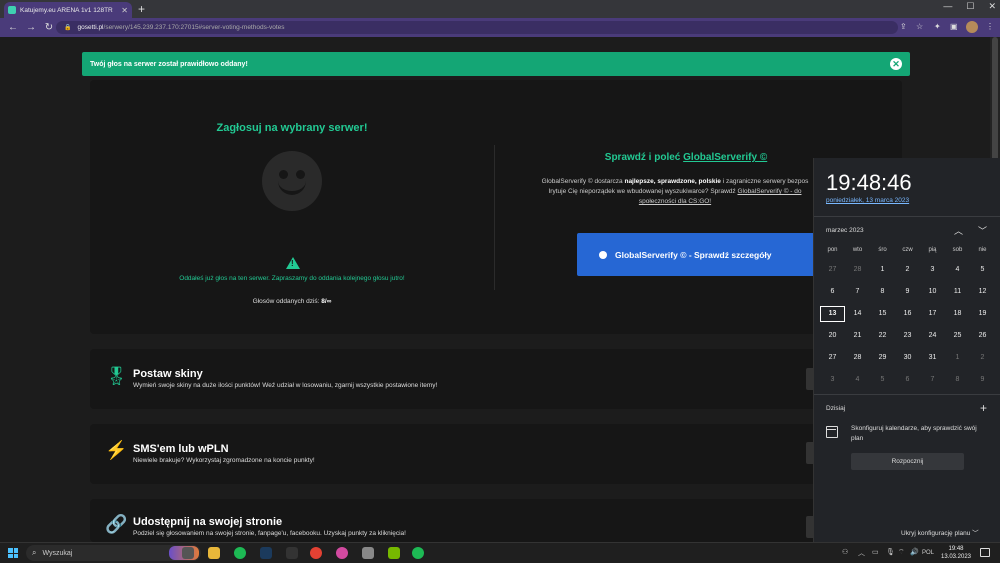 This screenshot has height=563, width=1000. What do you see at coordinates (832, 432) in the screenshot?
I see `calendar-icon` at bounding box center [832, 432].